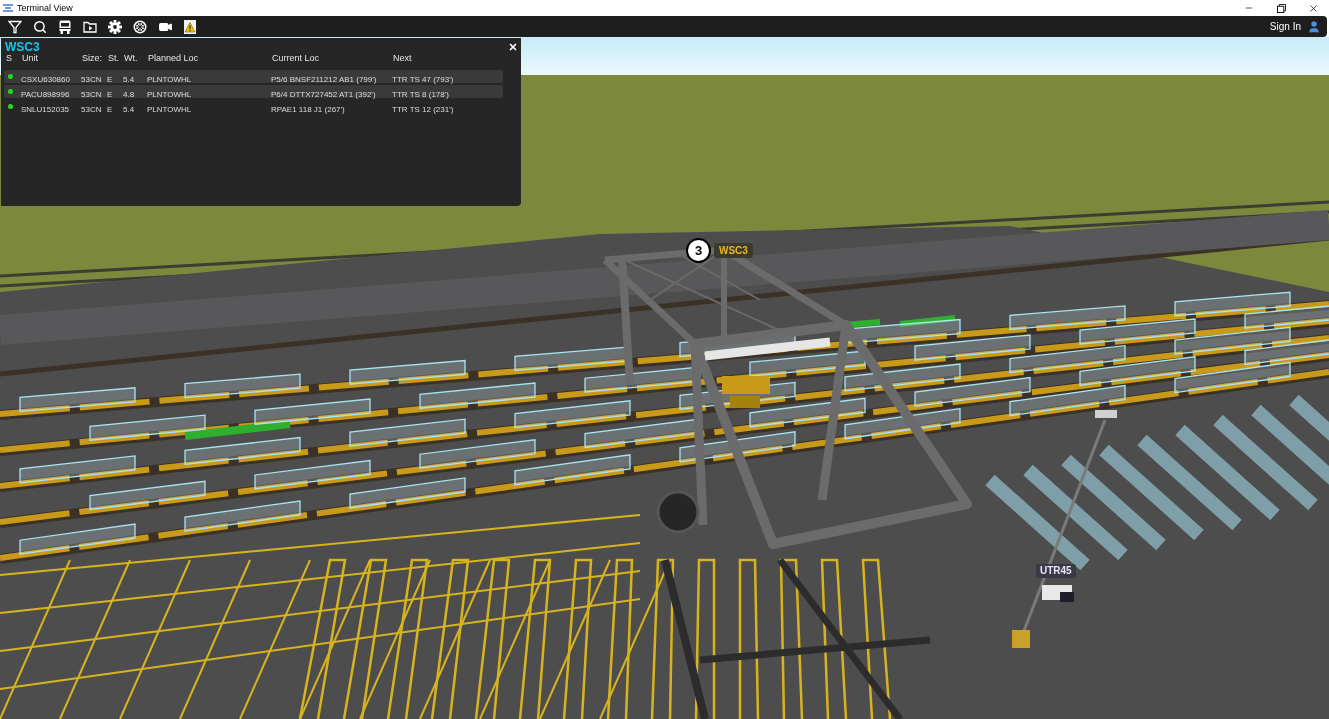 This screenshot has width=1329, height=719. I want to click on filter-icon, so click(15, 26).